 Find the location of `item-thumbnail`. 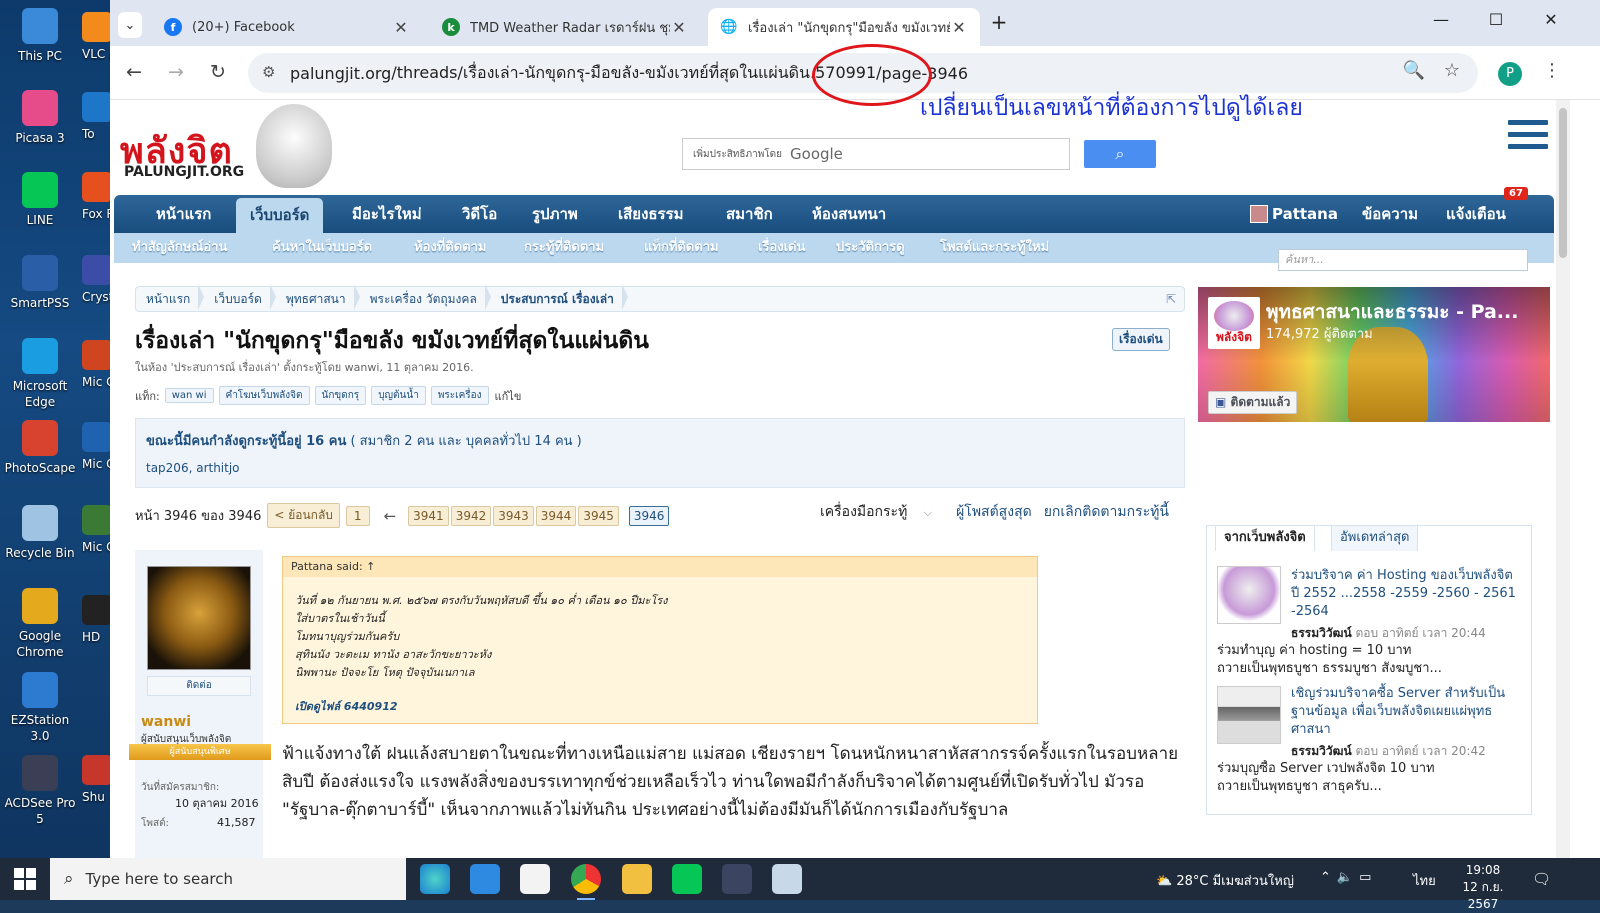

item-thumbnail is located at coordinates (1249, 715).